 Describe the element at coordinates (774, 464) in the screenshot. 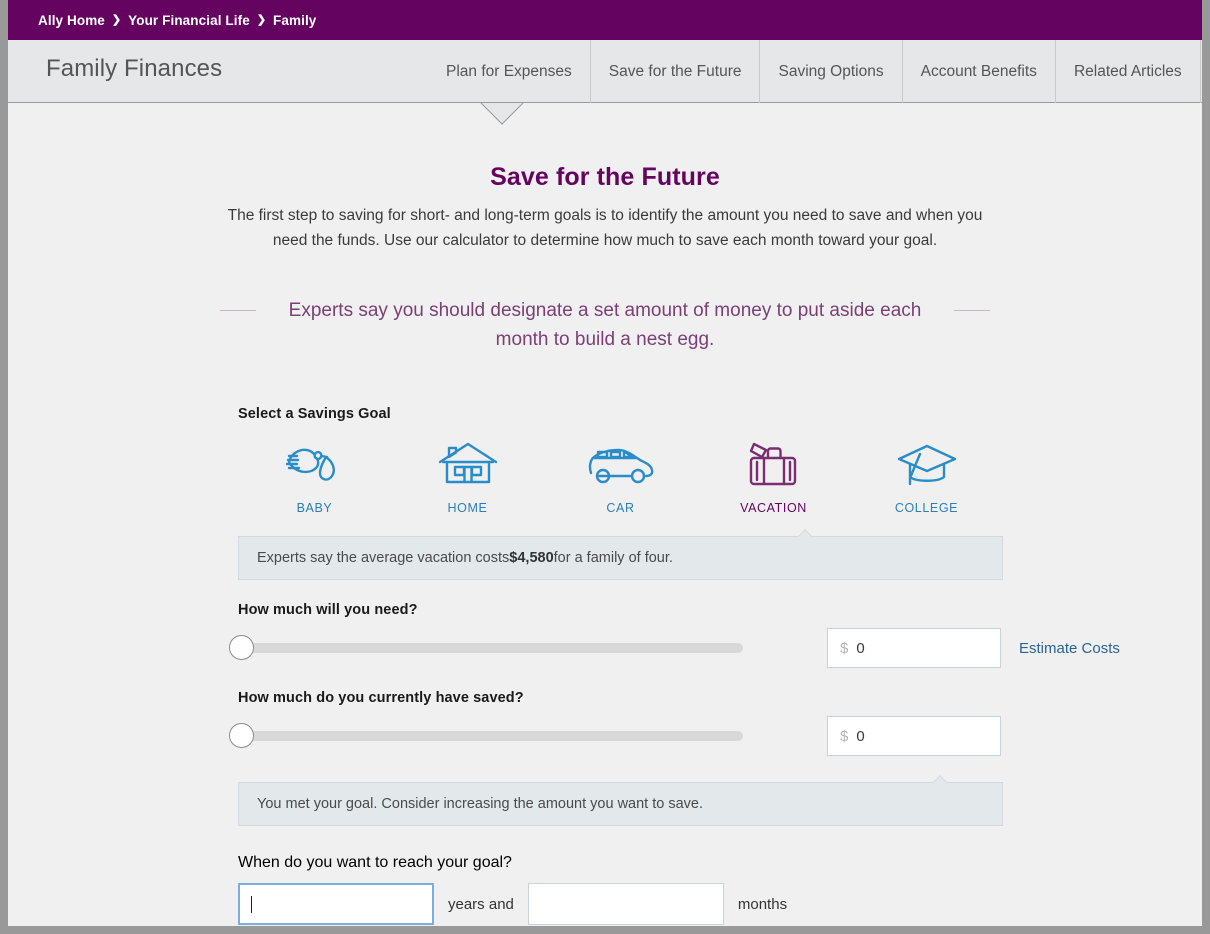

I see `suitcase-icon` at that location.